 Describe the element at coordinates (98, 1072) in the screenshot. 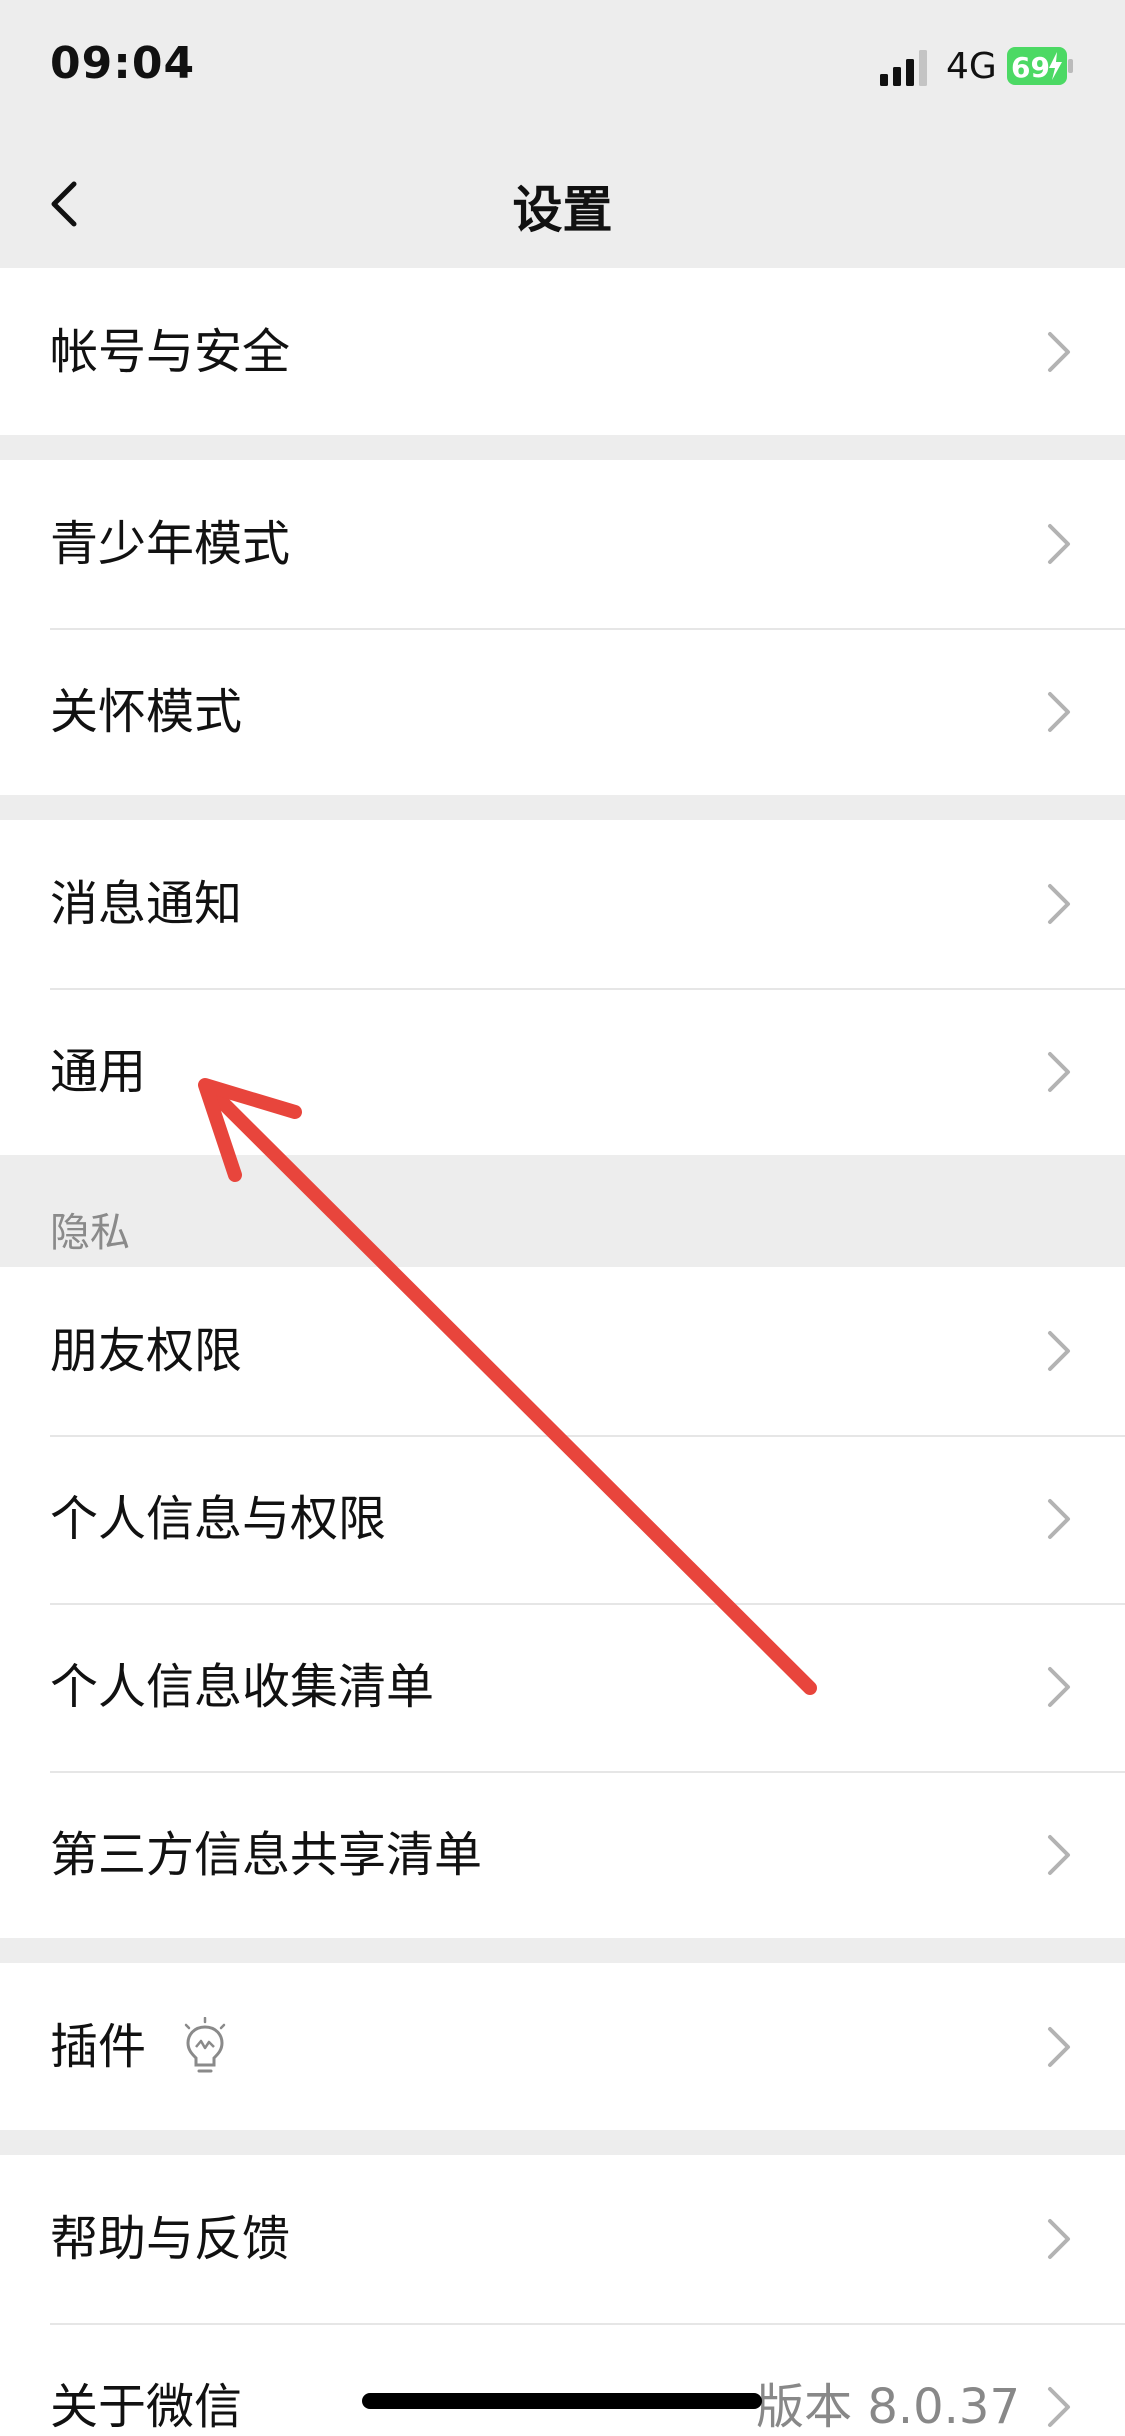

I see `settings-item-label: 通用` at that location.